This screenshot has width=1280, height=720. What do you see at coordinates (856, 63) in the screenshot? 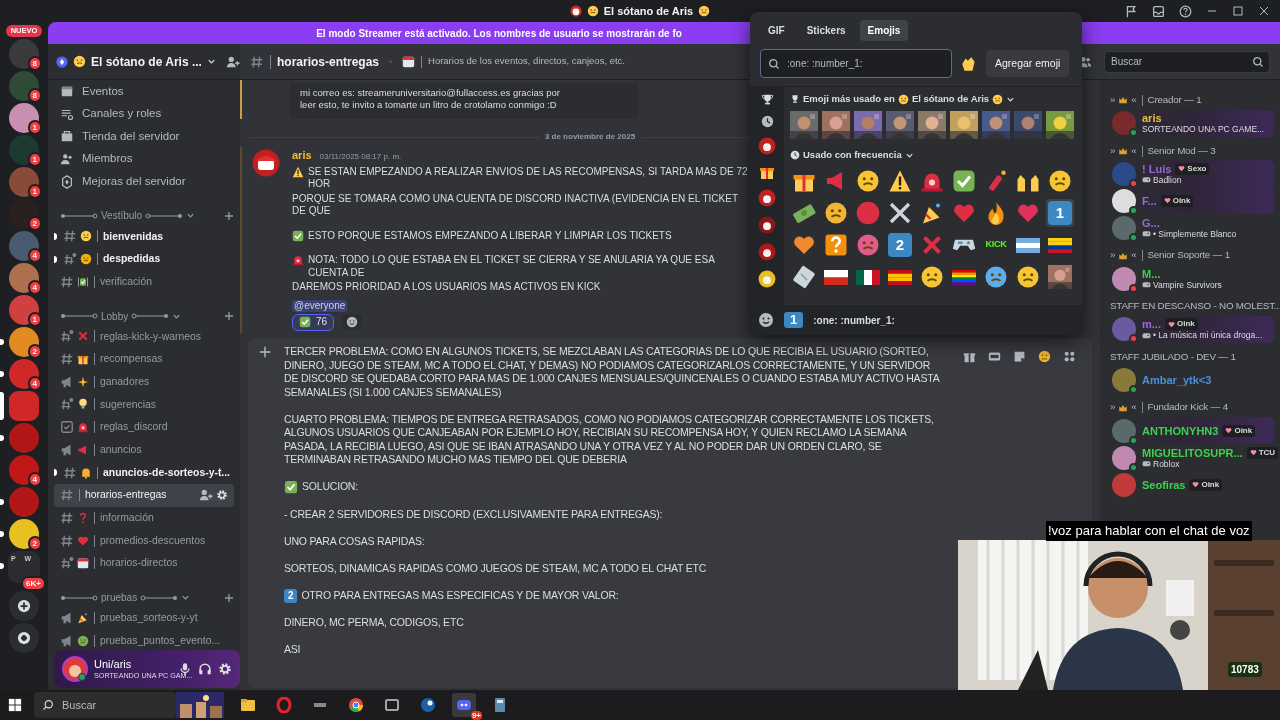
I see `emoji-search-field: :one: :number_1:` at bounding box center [856, 63].